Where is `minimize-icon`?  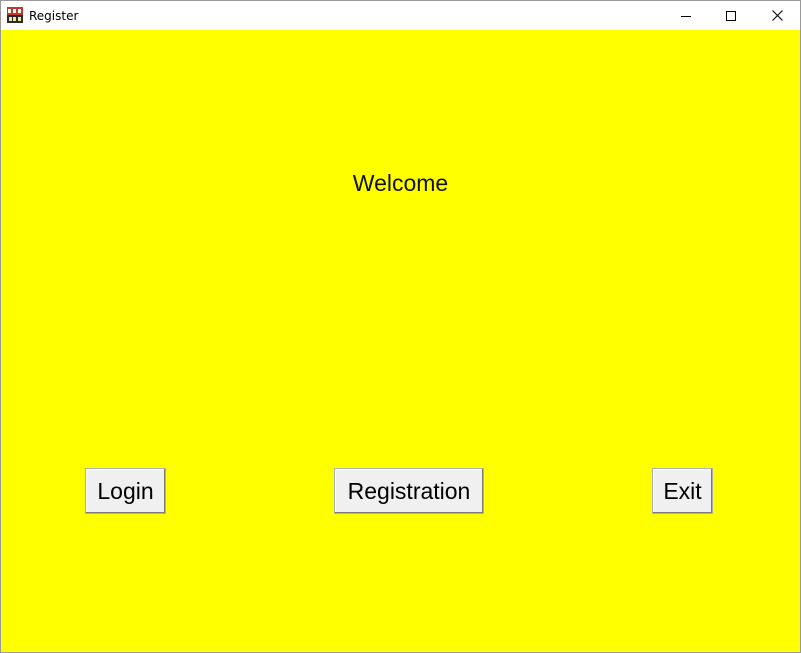 minimize-icon is located at coordinates (686, 16).